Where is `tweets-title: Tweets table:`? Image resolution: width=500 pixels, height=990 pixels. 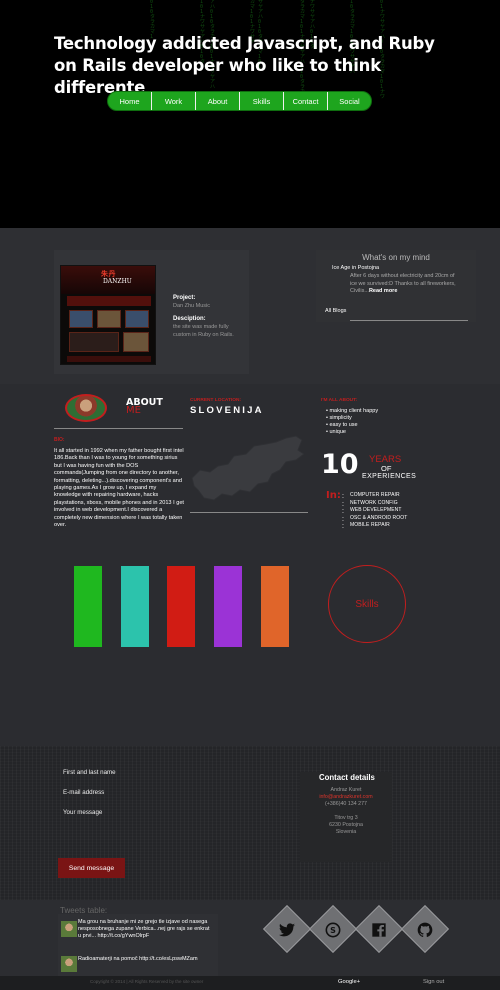
tweets-title: Tweets table: is located at coordinates (84, 910).